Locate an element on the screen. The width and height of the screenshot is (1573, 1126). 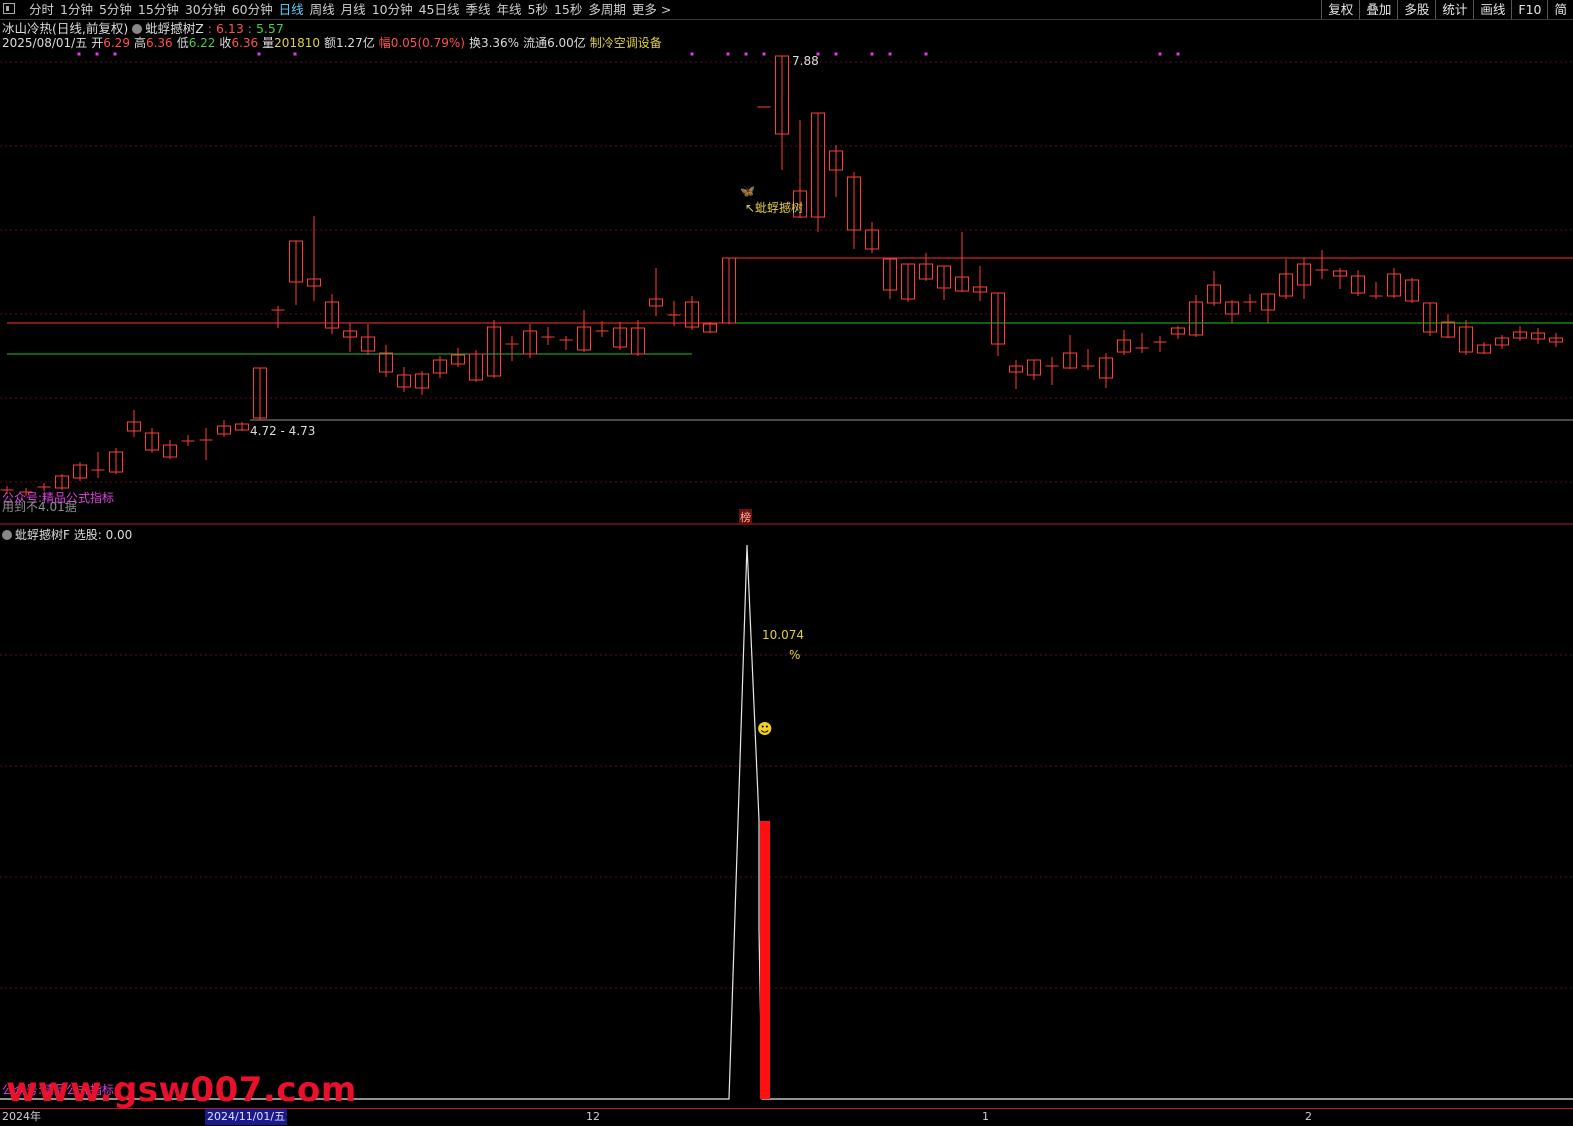
x-axis-label: 2 is located at coordinates (1308, 1116).